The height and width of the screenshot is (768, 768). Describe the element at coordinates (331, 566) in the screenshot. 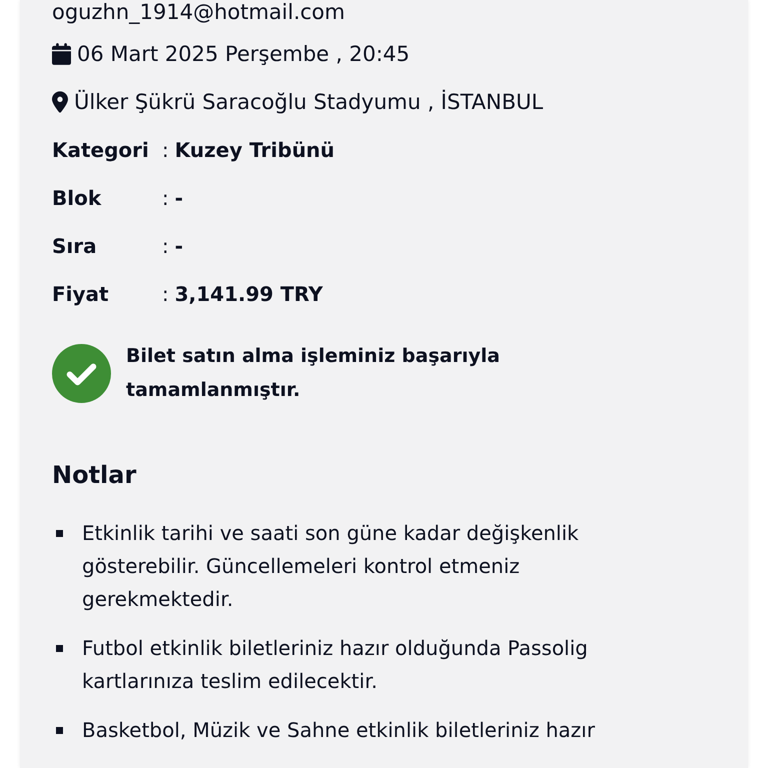

I see `note-text: Etkinlik tarihi ve saati son güne kadar değişkenlik gösterebilir. Güncellemeleri kontrol etmeniz gerekmektedir.` at that location.